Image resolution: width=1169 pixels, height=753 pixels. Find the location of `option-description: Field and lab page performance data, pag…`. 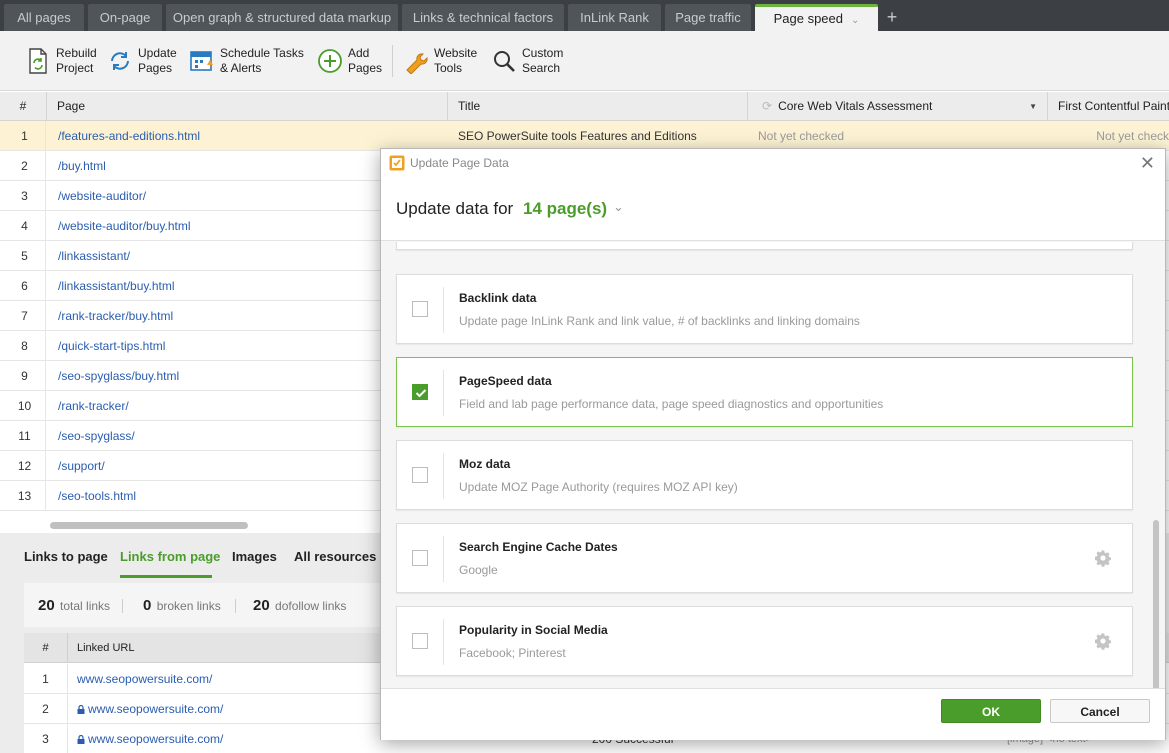

option-description: Field and lab page performance data, pag… is located at coordinates (671, 404).